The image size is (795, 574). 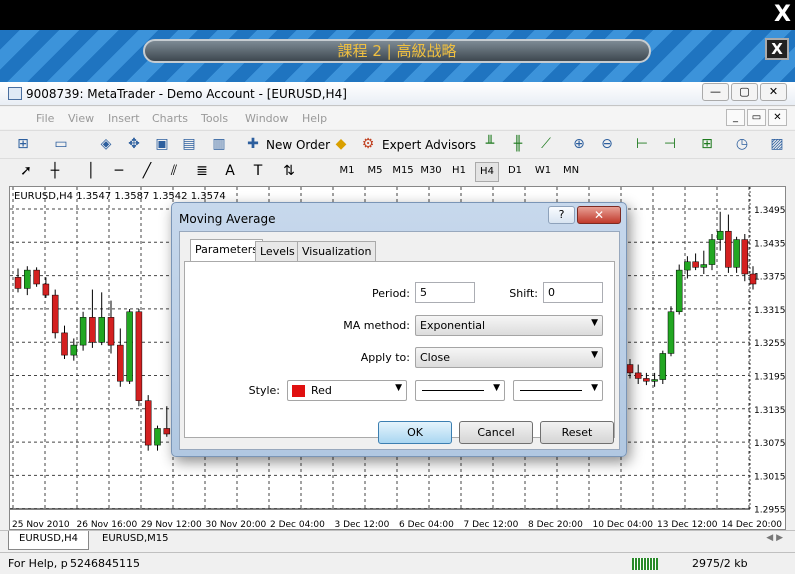 I want to click on text-label-icon: T, so click(x=258, y=171).